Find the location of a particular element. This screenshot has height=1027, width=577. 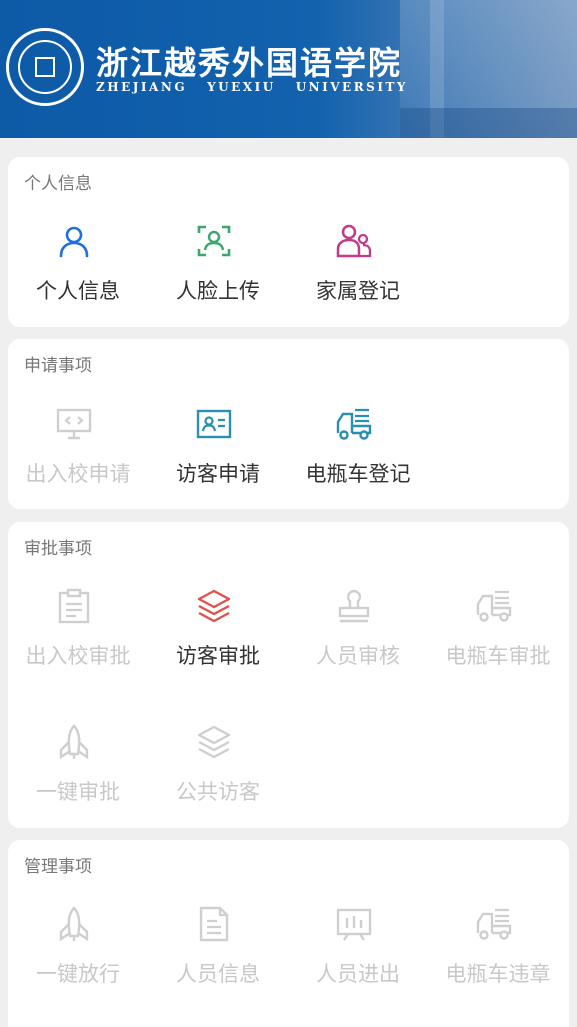

item-label: 电瓶车审批 is located at coordinates (498, 656).